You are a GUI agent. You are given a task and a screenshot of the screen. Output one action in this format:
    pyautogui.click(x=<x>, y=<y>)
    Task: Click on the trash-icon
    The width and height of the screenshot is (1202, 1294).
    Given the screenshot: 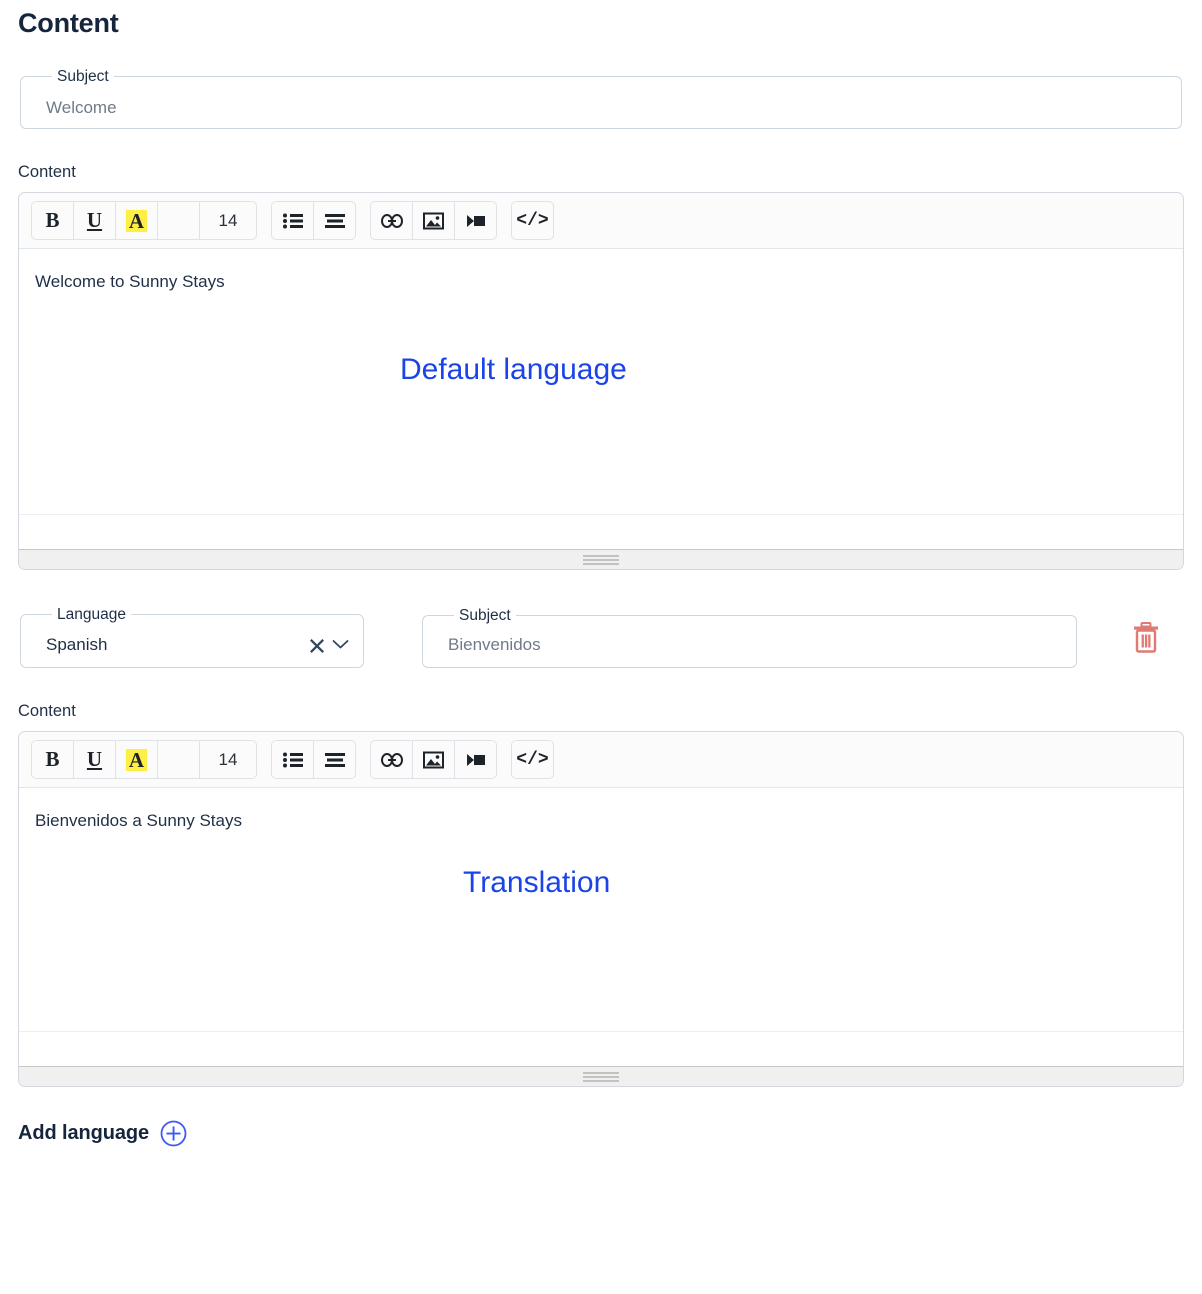 What is the action you would take?
    pyautogui.click(x=1146, y=637)
    